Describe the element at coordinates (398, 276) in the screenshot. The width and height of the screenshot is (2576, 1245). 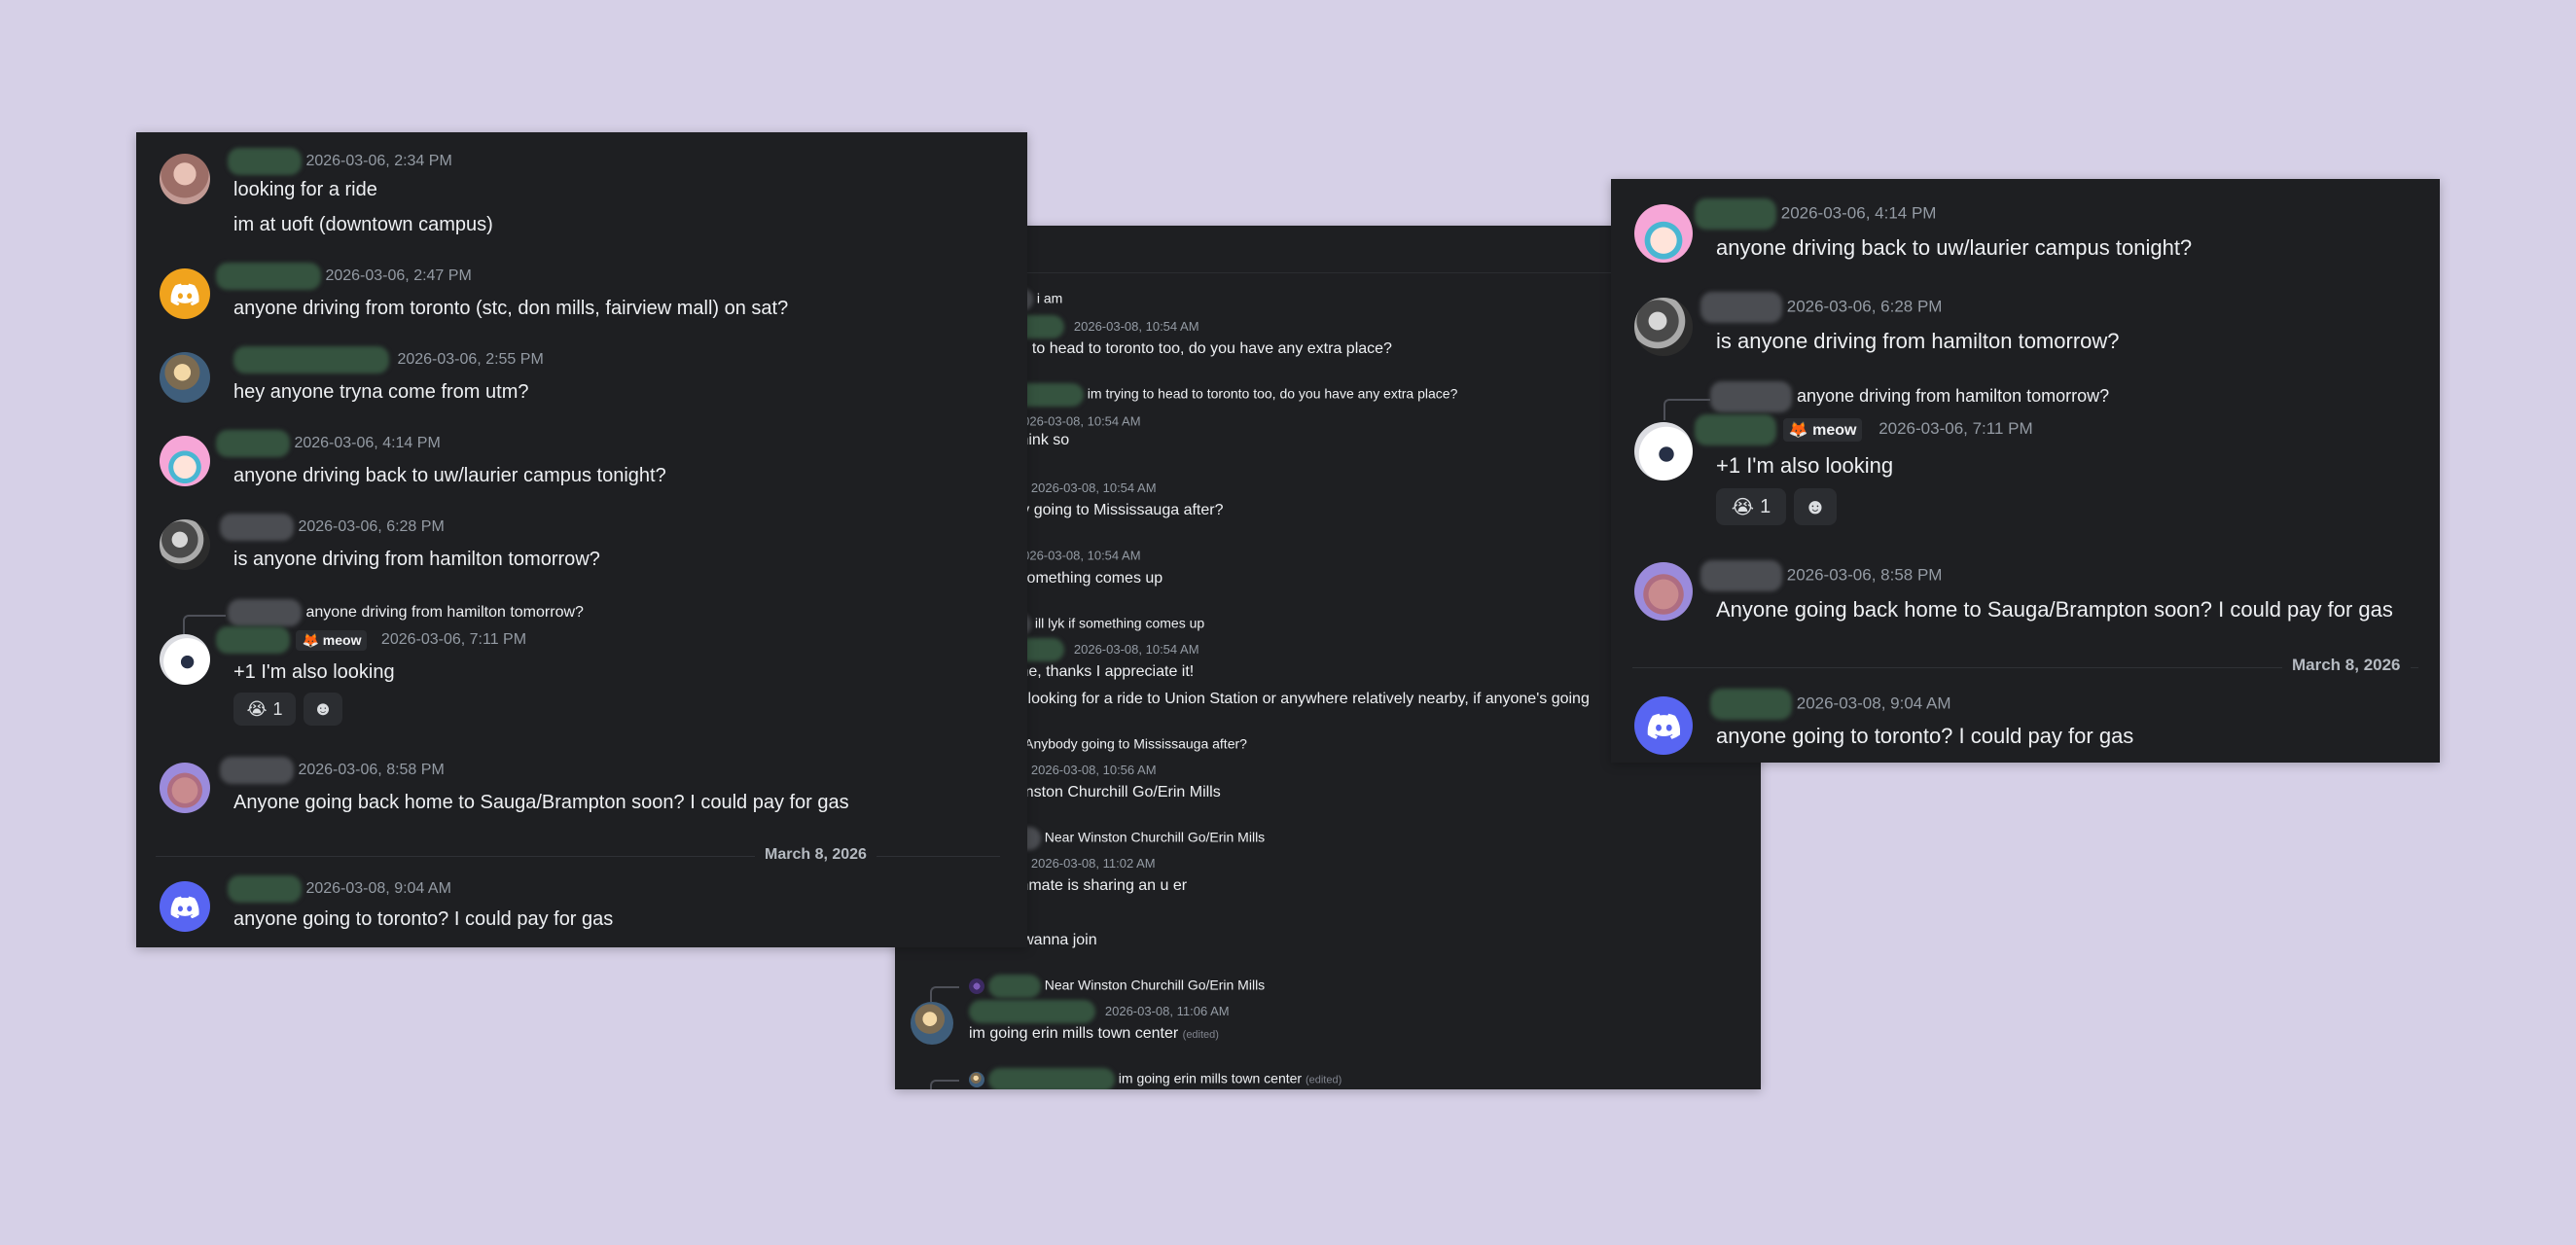
I see `timestamp: 2026-03-06, 2:47 PM` at that location.